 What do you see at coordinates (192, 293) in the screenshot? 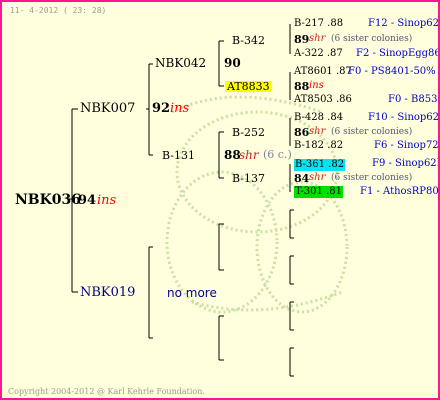
I see `dam-no-more-note: no more` at bounding box center [192, 293].